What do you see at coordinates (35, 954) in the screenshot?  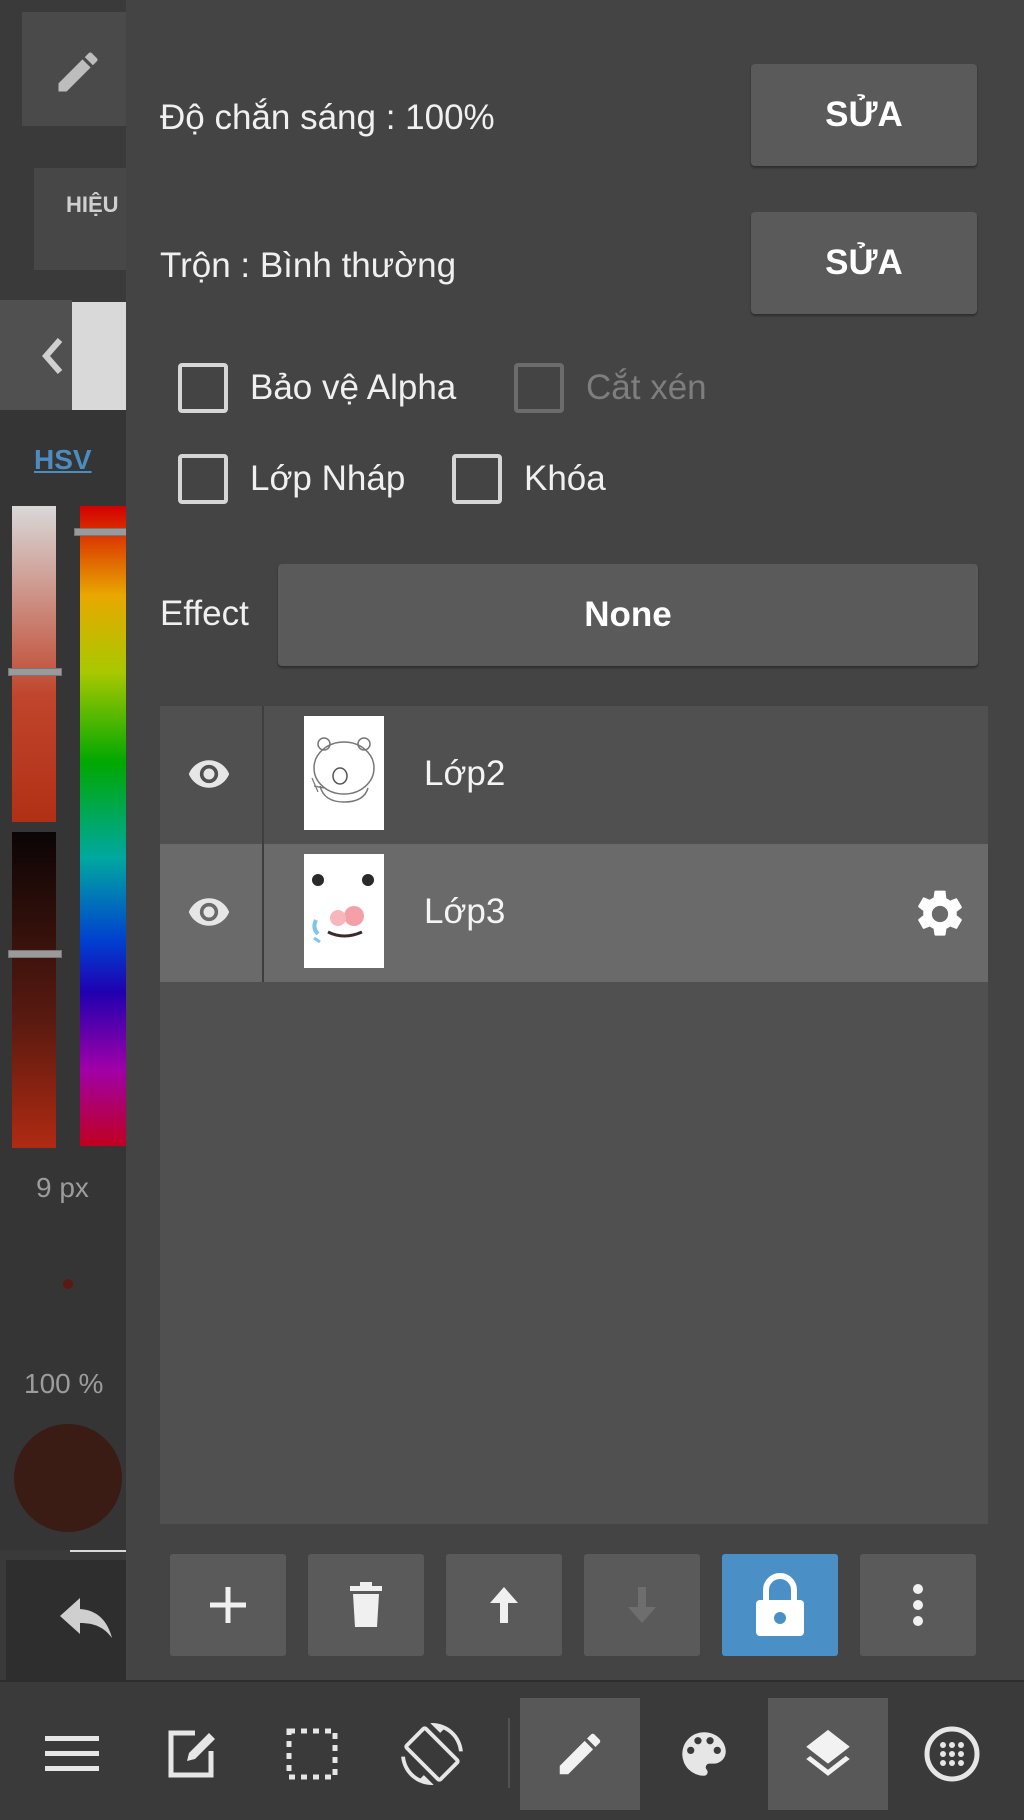 I see `value-slider-knob` at bounding box center [35, 954].